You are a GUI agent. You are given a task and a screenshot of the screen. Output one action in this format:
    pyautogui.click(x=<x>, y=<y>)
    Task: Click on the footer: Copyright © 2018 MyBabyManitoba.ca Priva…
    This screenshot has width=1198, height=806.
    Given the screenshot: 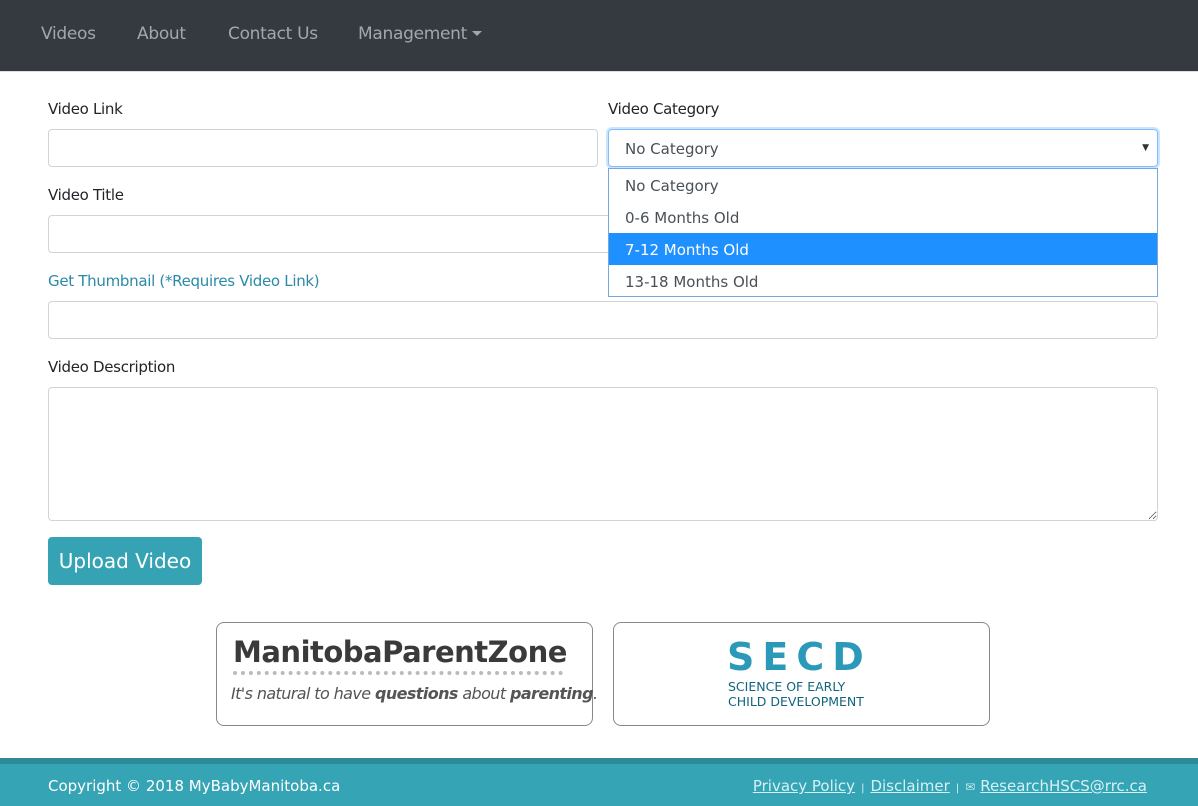 What is the action you would take?
    pyautogui.click(x=599, y=782)
    